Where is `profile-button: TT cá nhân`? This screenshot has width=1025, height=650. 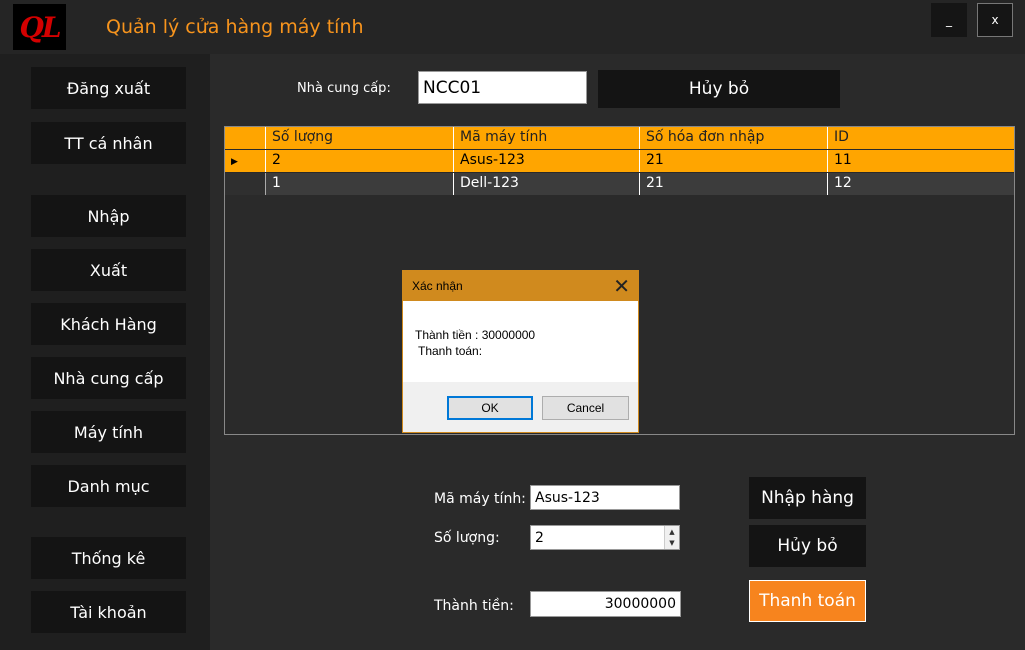
profile-button: TT cá nhân is located at coordinates (108, 143).